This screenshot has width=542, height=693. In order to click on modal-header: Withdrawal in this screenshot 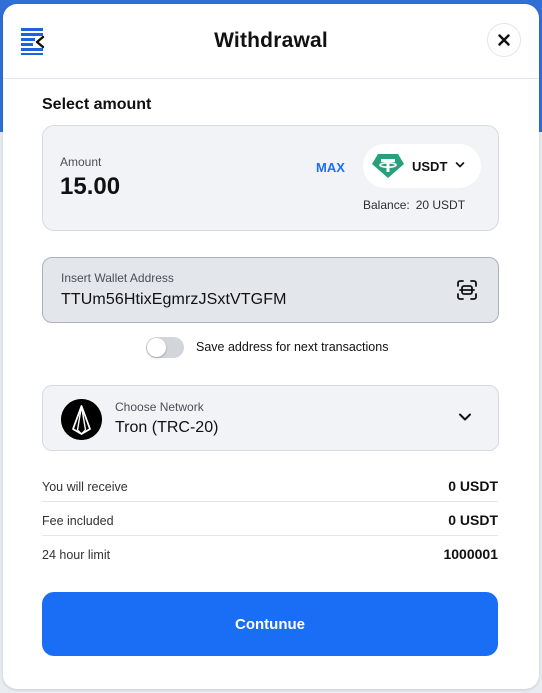, I will do `click(271, 41)`.